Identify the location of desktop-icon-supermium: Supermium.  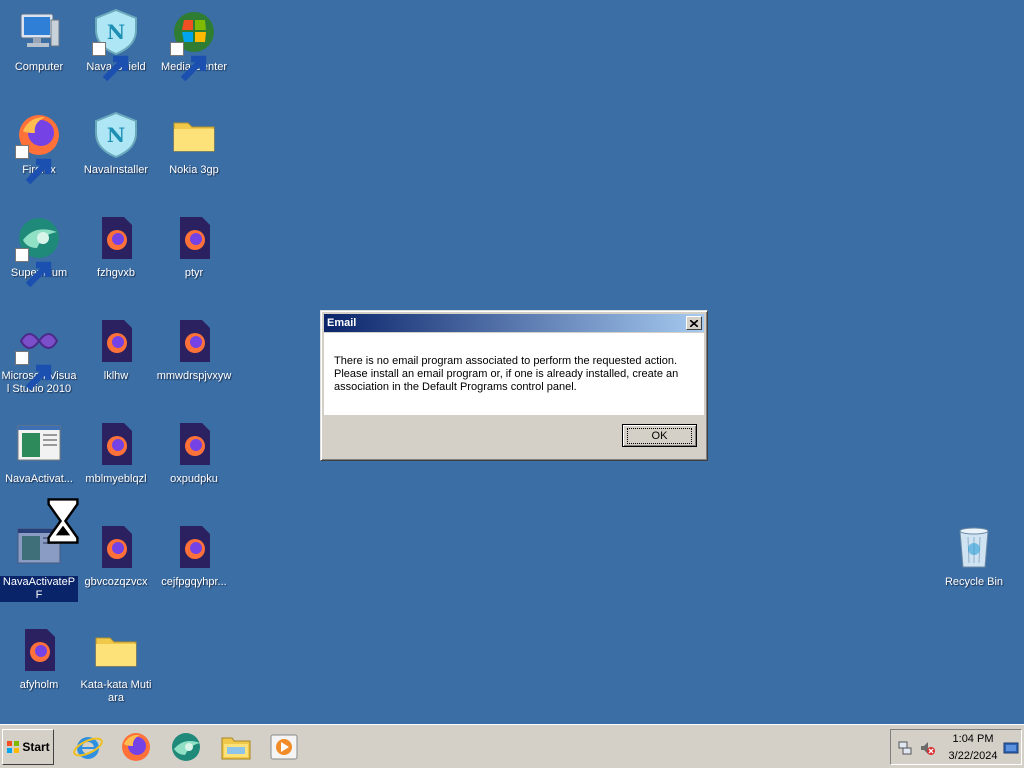
(39, 251).